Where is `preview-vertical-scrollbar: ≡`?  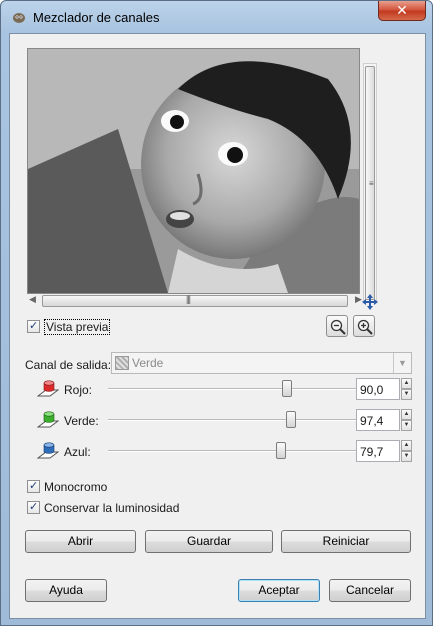 preview-vertical-scrollbar: ≡ is located at coordinates (370, 183).